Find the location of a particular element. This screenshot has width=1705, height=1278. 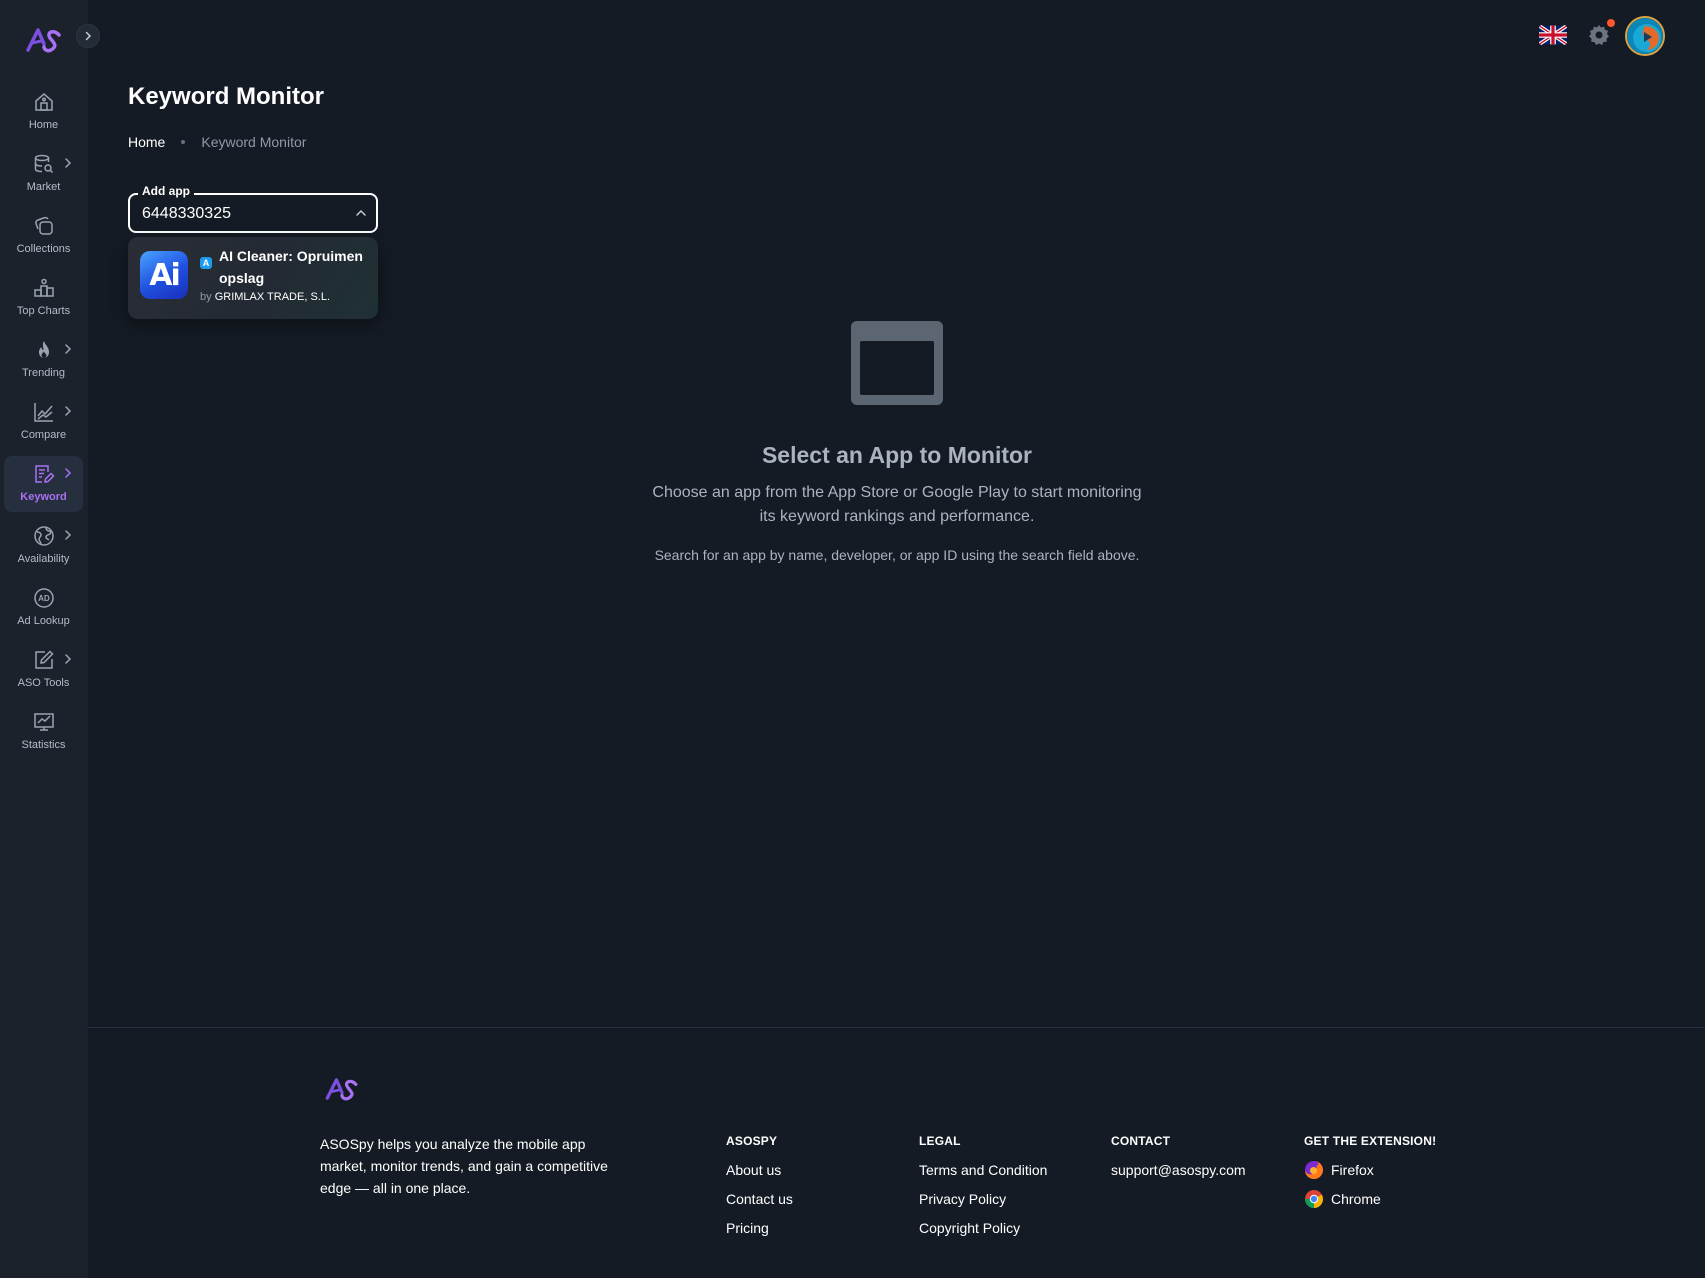

svg-text: AD is located at coordinates (44, 598).